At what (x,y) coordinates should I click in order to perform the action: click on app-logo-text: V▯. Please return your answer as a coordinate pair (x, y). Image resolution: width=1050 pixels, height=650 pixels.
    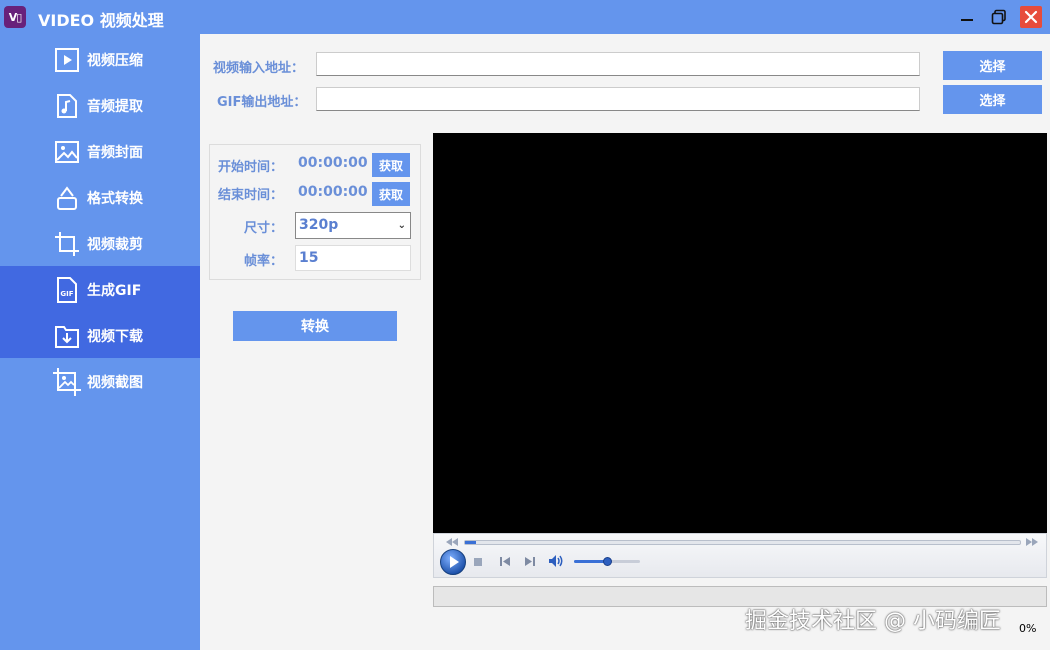
    Looking at the image, I should click on (15, 17).